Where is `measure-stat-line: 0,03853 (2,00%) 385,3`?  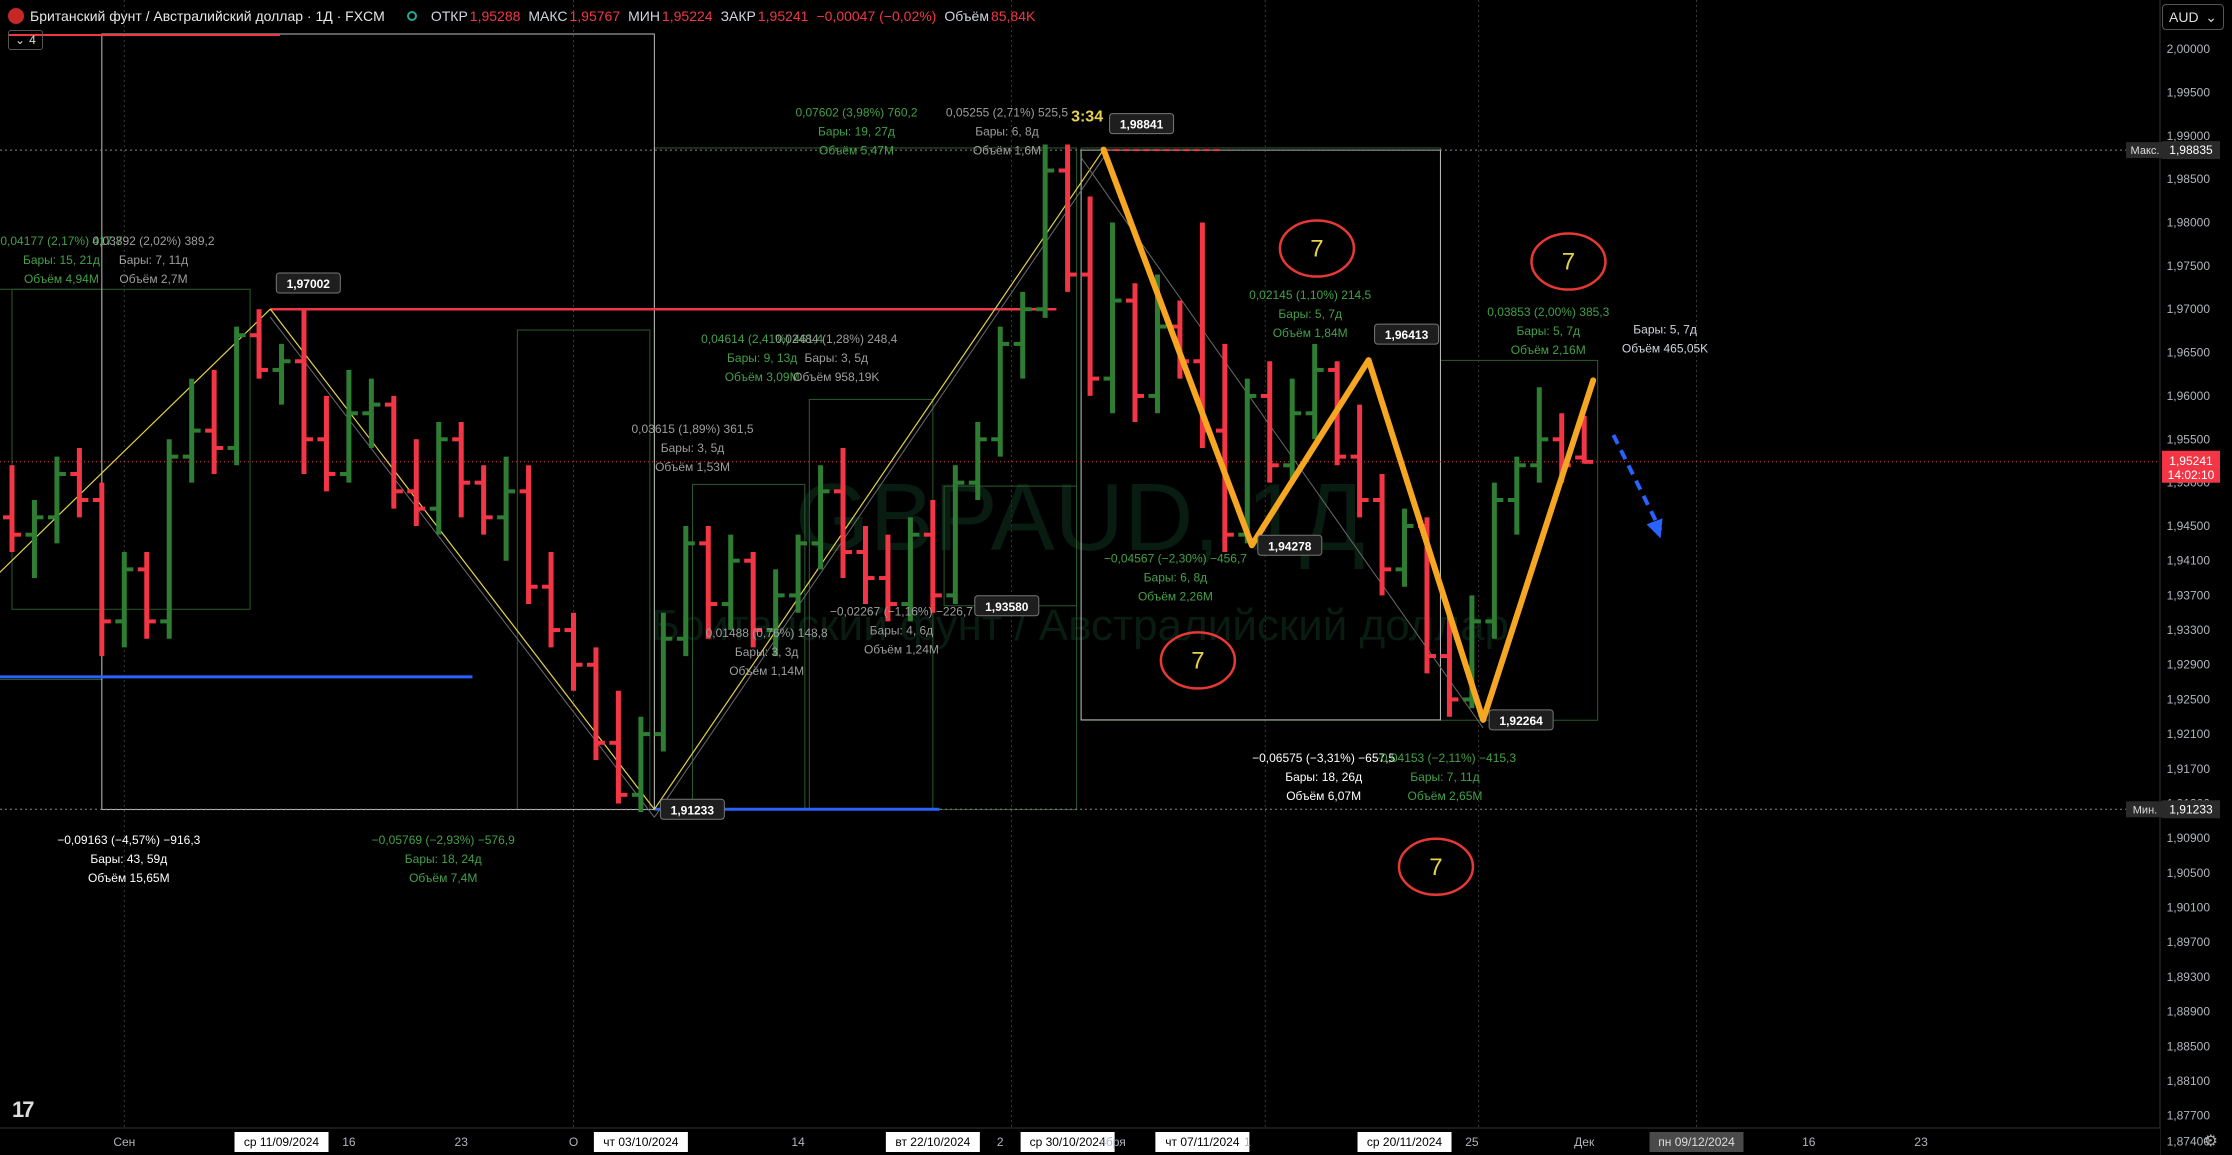 measure-stat-line: 0,03853 (2,00%) 385,3 is located at coordinates (1548, 312).